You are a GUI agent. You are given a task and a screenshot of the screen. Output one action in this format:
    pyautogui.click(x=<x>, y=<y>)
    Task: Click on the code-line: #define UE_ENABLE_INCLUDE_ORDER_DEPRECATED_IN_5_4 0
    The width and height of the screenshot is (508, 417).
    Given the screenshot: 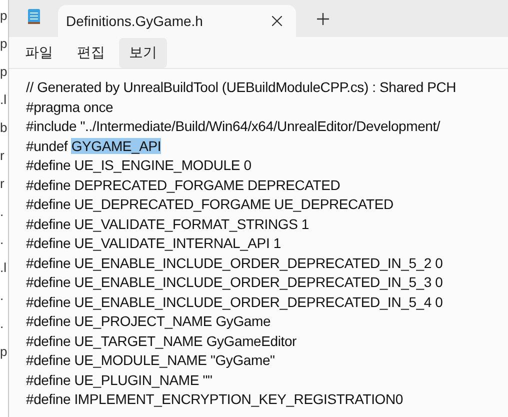 What is the action you would take?
    pyautogui.click(x=234, y=302)
    